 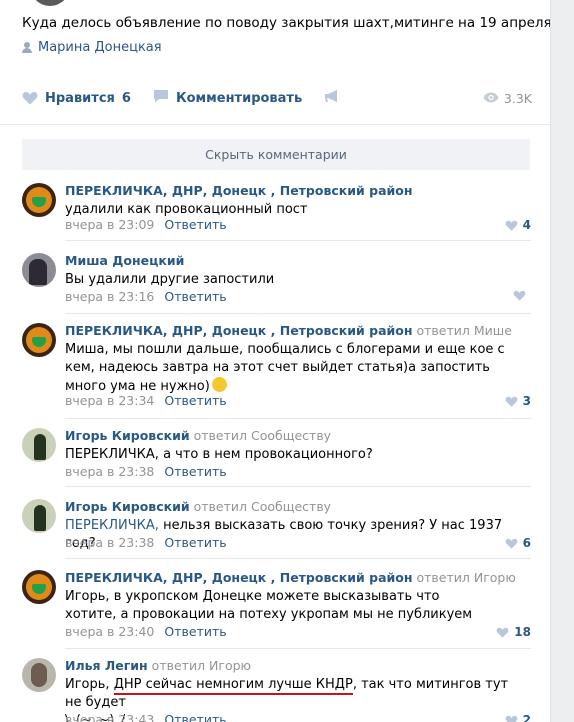 What do you see at coordinates (80, 98) in the screenshot?
I see `like-label: Нравится` at bounding box center [80, 98].